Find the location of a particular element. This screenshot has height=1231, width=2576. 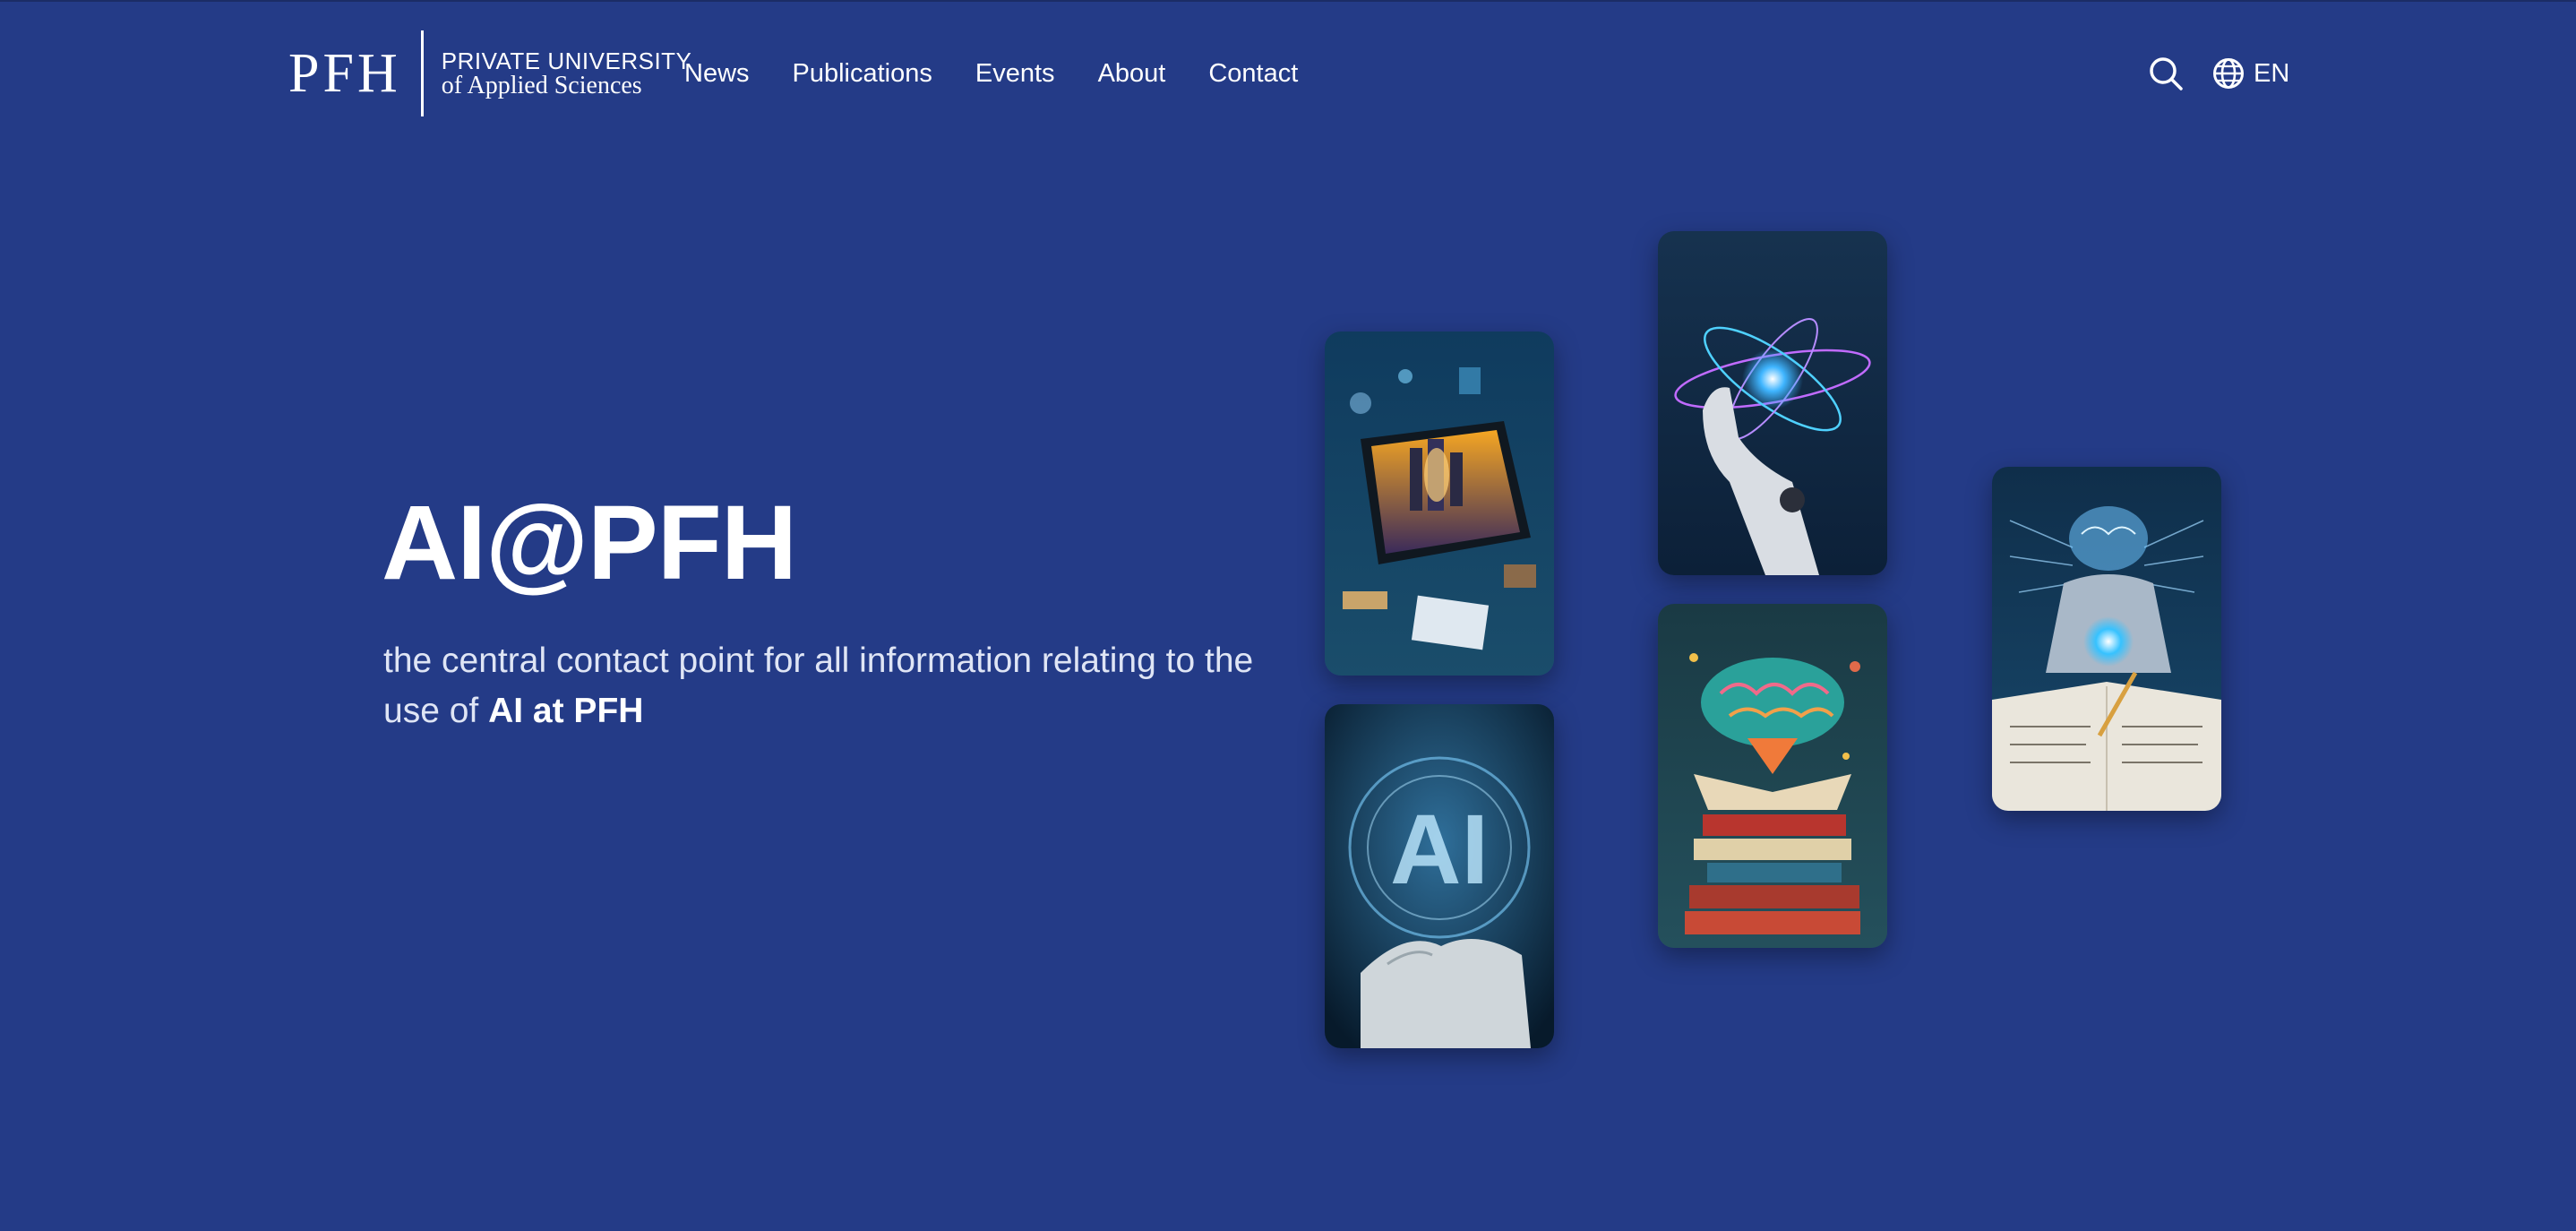

hologram-glyph: AI is located at coordinates (1439, 850).